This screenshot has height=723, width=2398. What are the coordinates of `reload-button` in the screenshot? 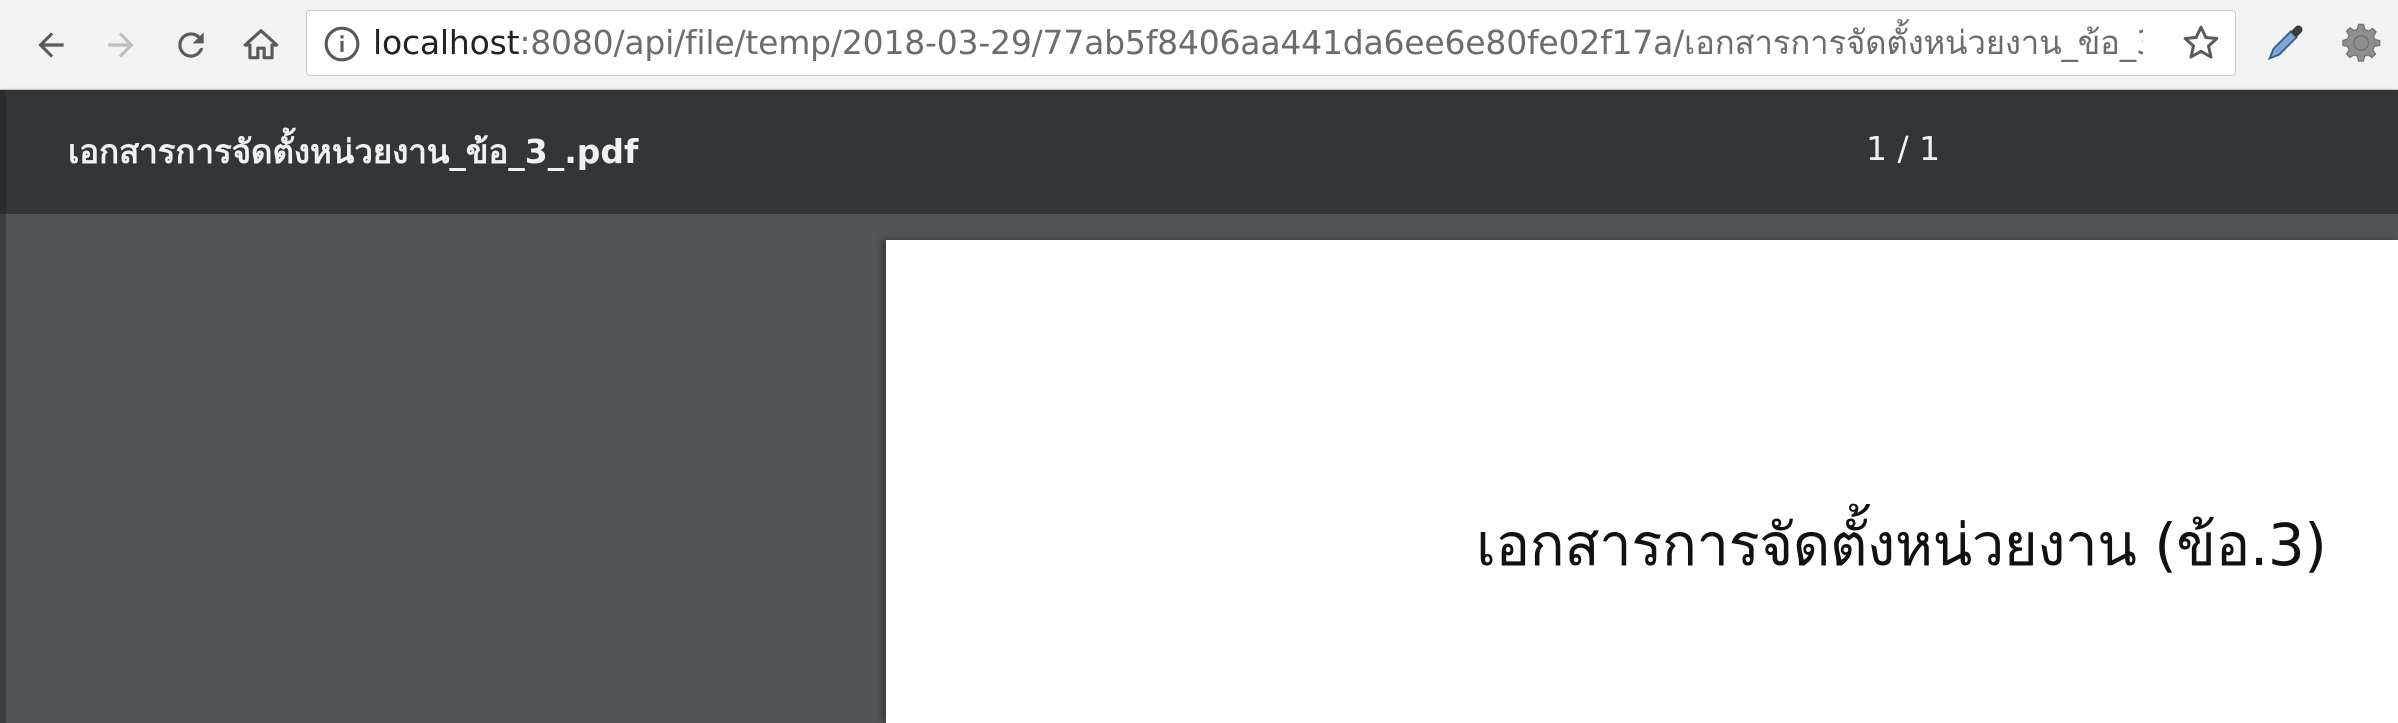 It's located at (191, 45).